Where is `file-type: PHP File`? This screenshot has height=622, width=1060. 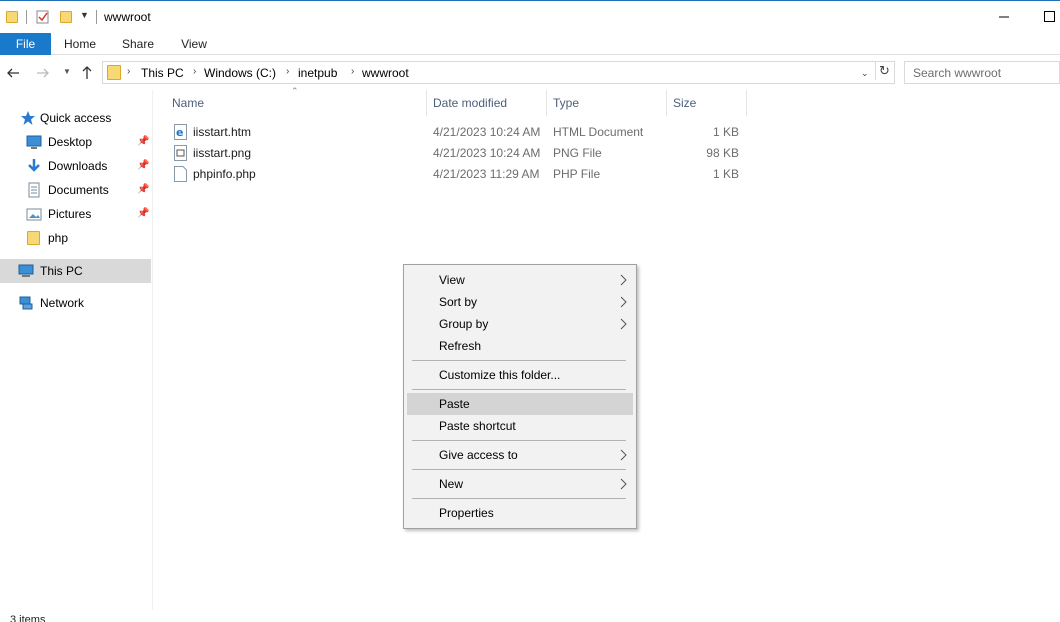 file-type: PHP File is located at coordinates (577, 174).